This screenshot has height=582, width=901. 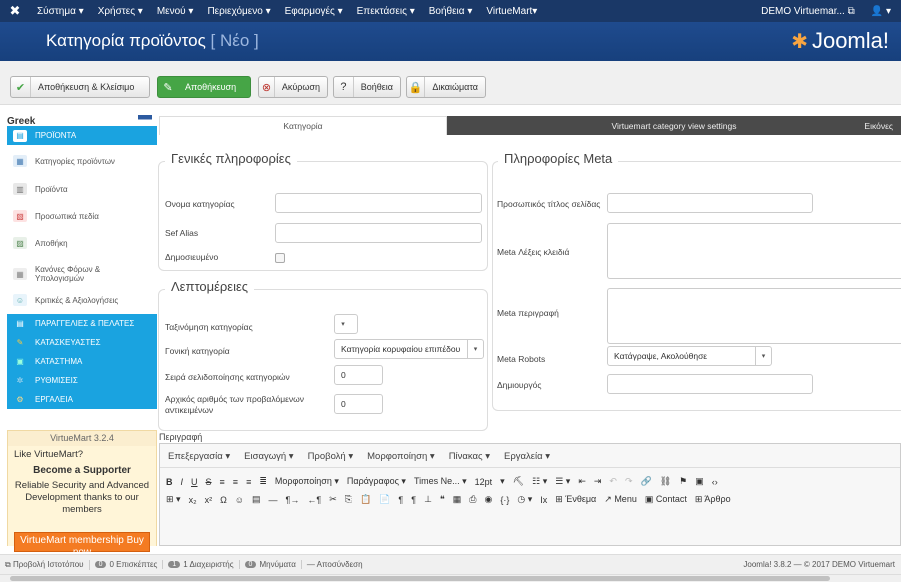 What do you see at coordinates (446, 87) in the screenshot?
I see `permissions-button: 🔒 Δικαιώματα` at bounding box center [446, 87].